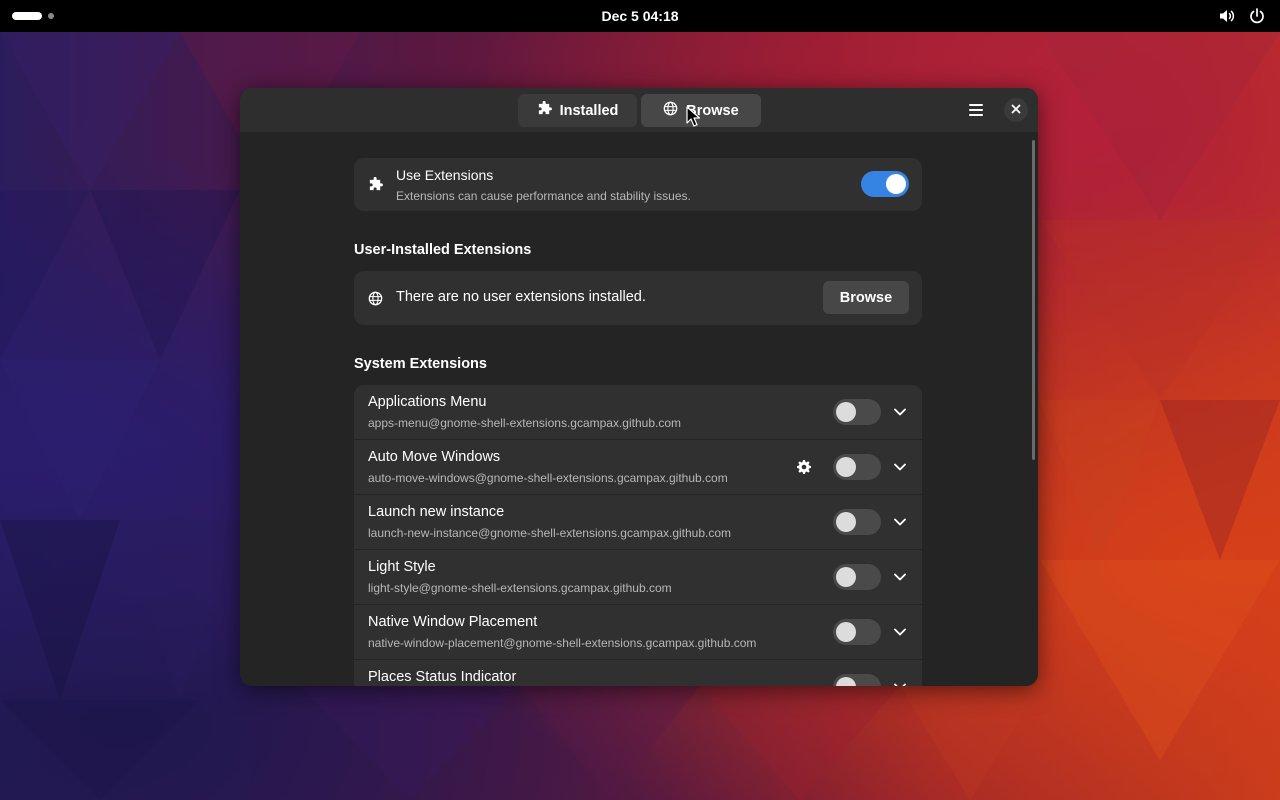 This screenshot has height=800, width=1280. I want to click on workspace-indicator, so click(51, 16).